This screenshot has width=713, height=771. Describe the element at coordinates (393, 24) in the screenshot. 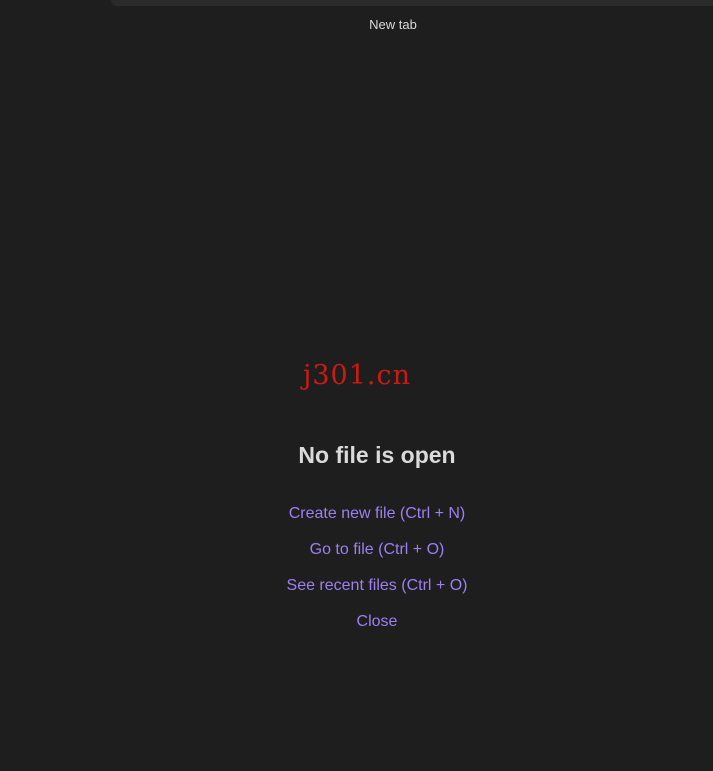

I see `tab-title: New tab` at that location.